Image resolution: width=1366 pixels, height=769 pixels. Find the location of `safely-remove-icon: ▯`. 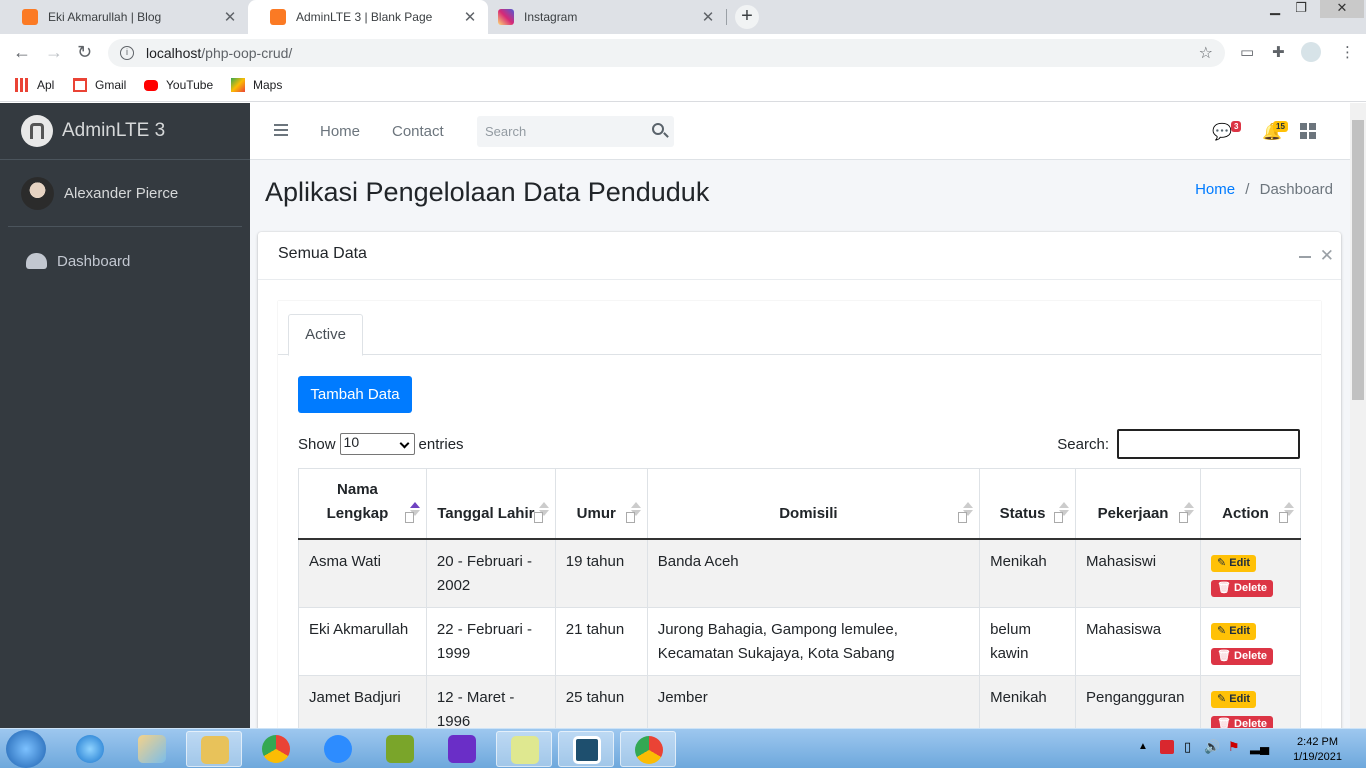

safely-remove-icon: ▯ is located at coordinates (1187, 747).